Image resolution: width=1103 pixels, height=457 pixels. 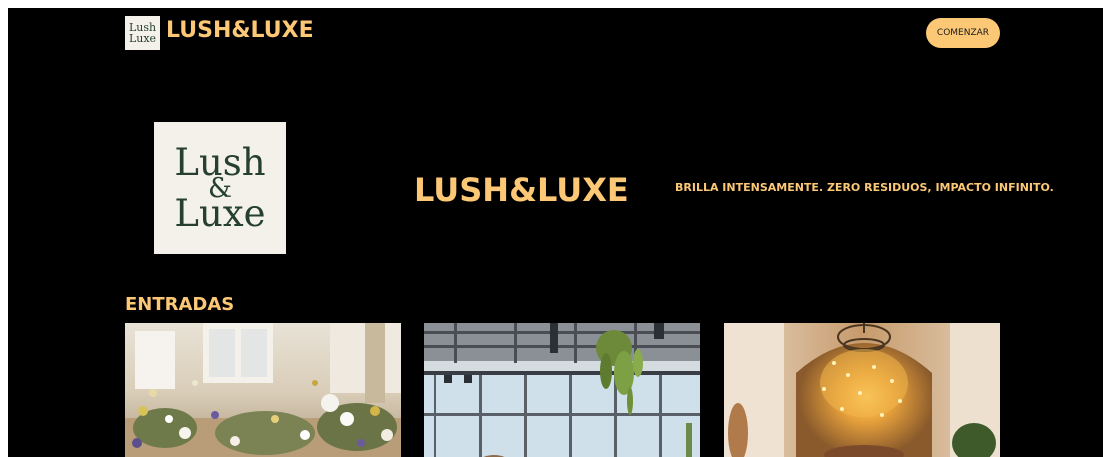 What do you see at coordinates (142, 38) in the screenshot?
I see `header-logo-line2: Luxe` at bounding box center [142, 38].